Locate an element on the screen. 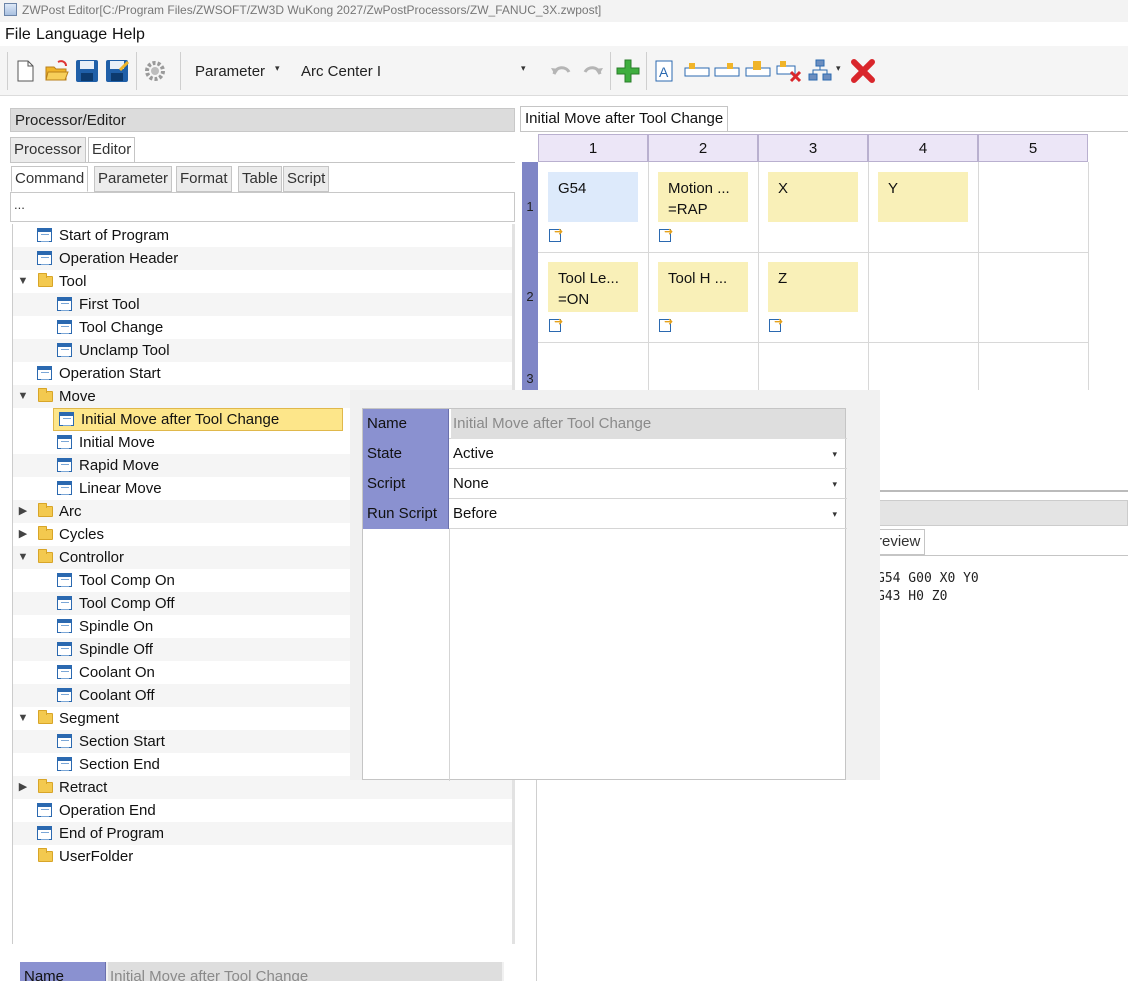  row-header: 1 is located at coordinates (530, 207).